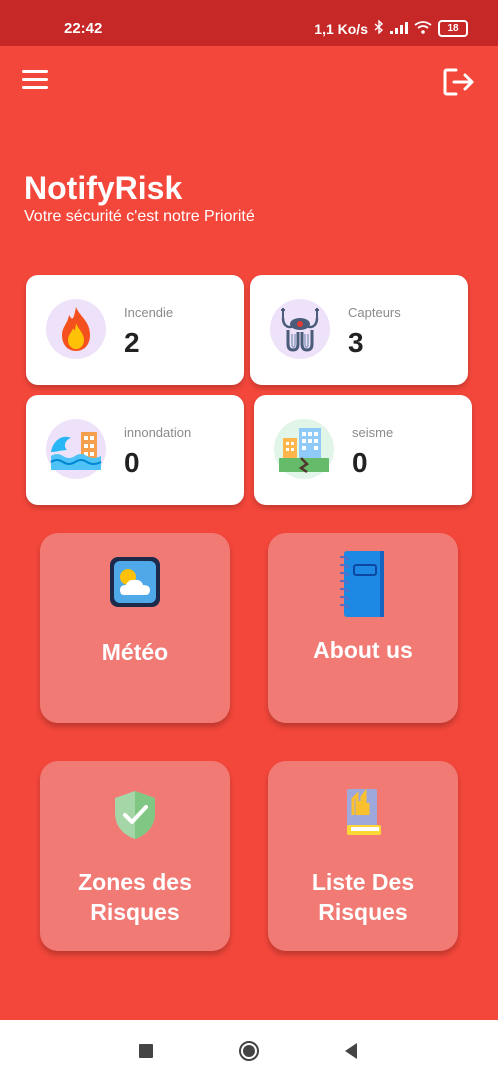 The width and height of the screenshot is (498, 1080). What do you see at coordinates (103, 188) in the screenshot?
I see `app-title: NotifyRisk` at bounding box center [103, 188].